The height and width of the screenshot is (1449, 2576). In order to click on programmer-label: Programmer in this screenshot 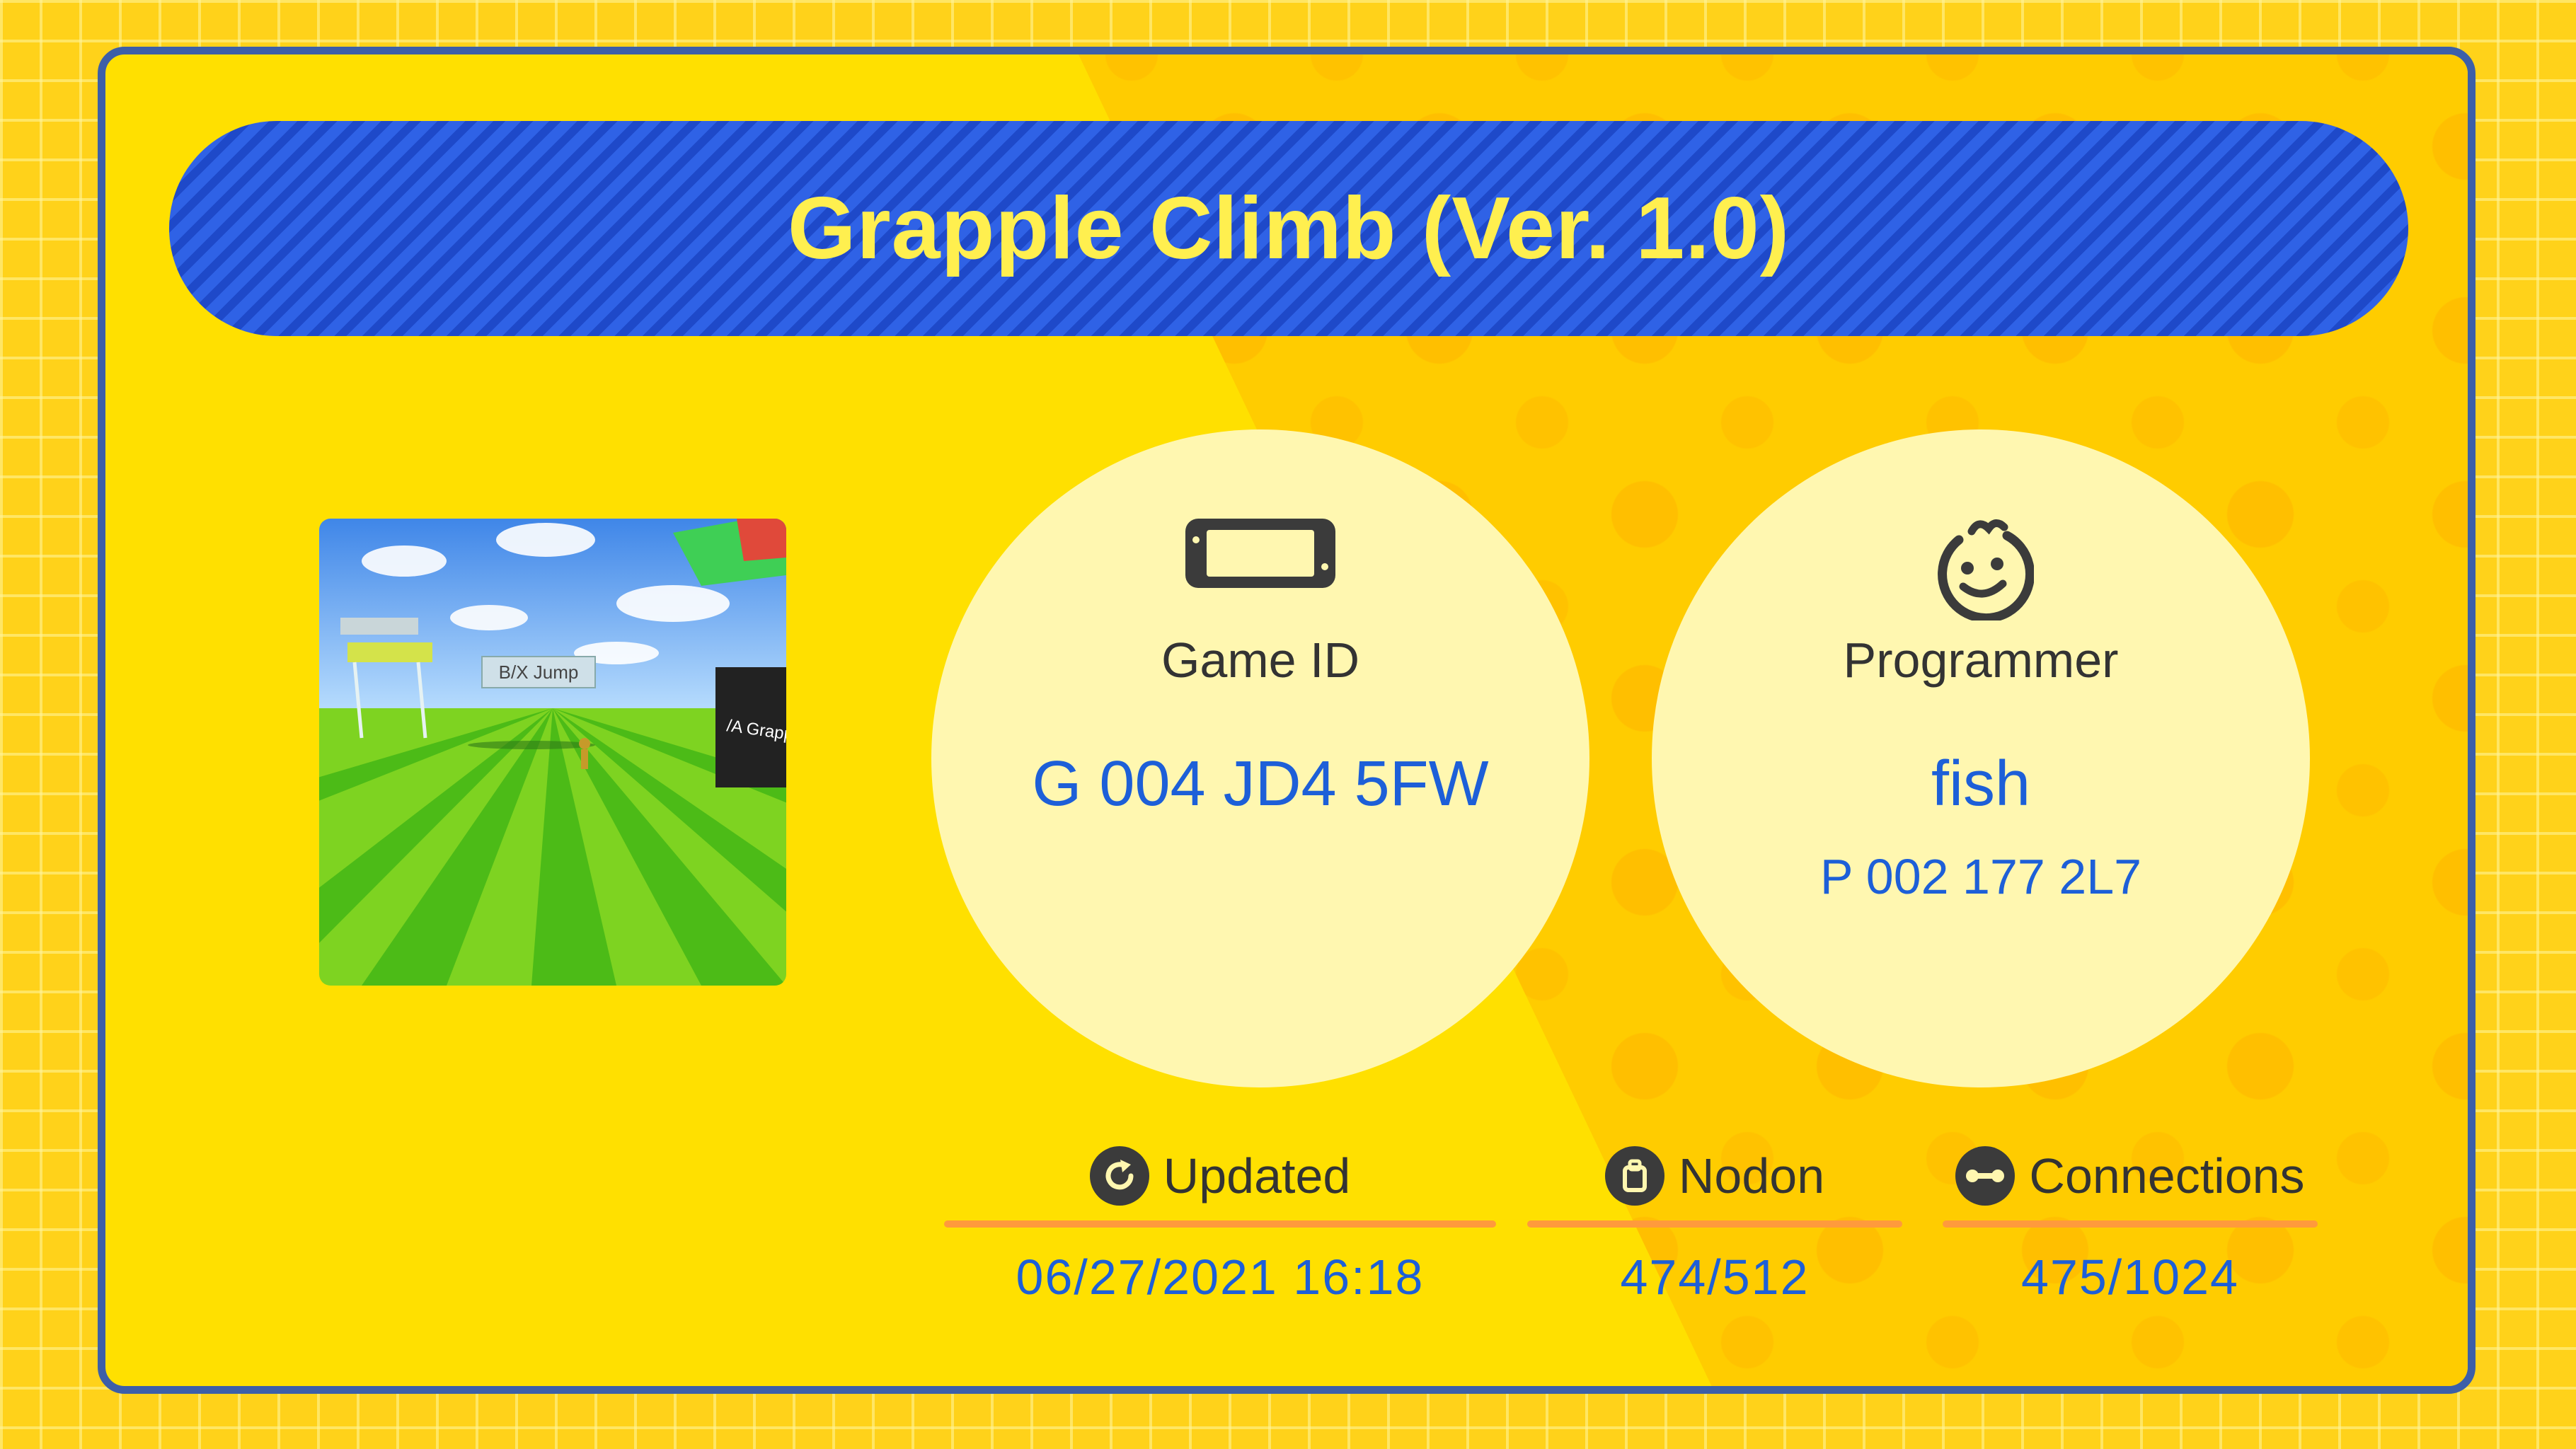, I will do `click(1981, 660)`.